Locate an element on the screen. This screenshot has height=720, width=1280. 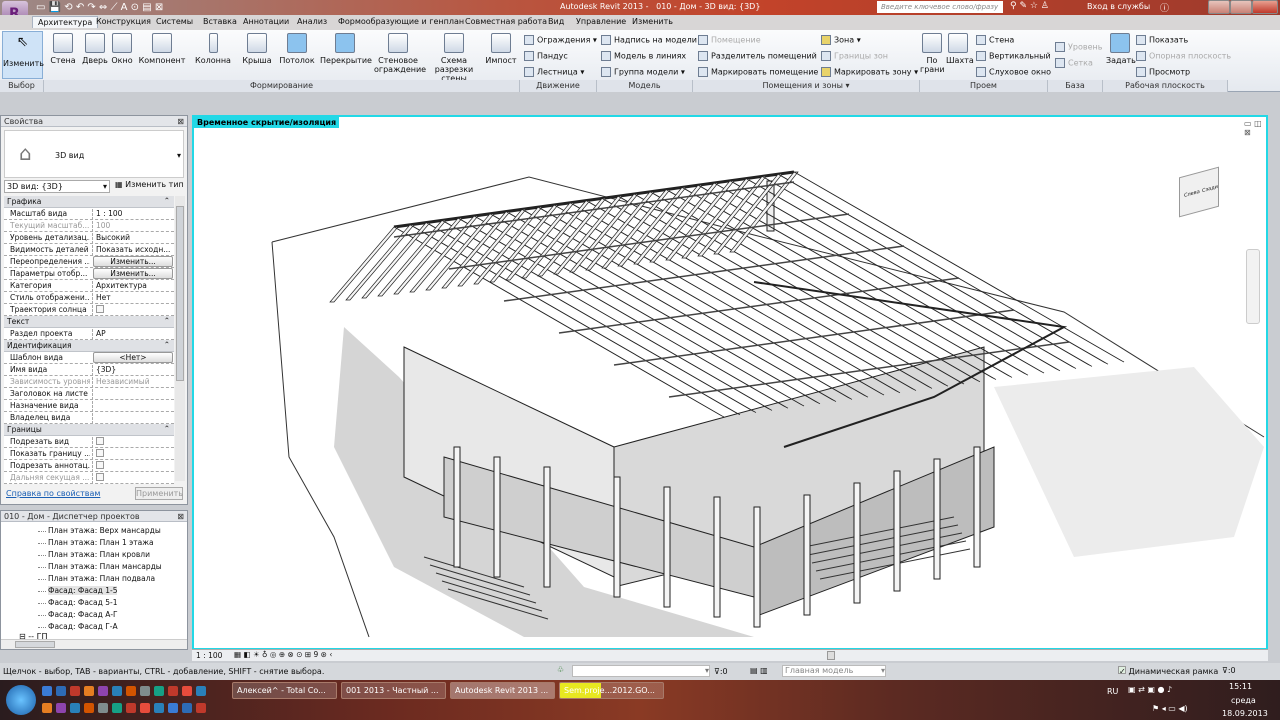
property-edit-button: <Нет> is located at coordinates (133, 357).